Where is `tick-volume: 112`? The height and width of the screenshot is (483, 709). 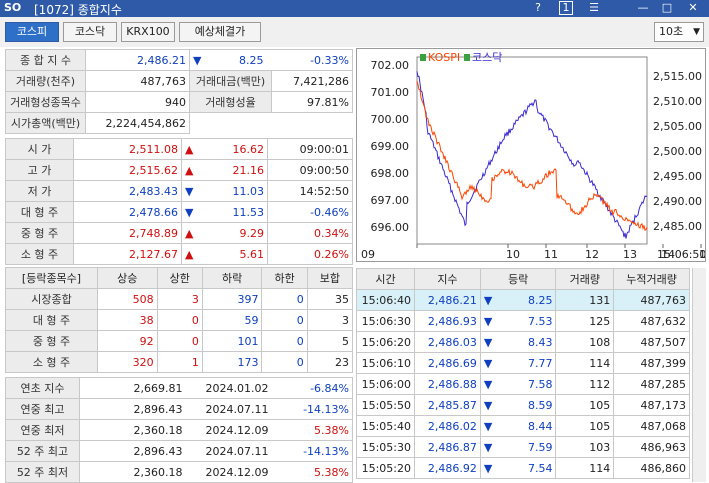
tick-volume: 112 is located at coordinates (585, 384).